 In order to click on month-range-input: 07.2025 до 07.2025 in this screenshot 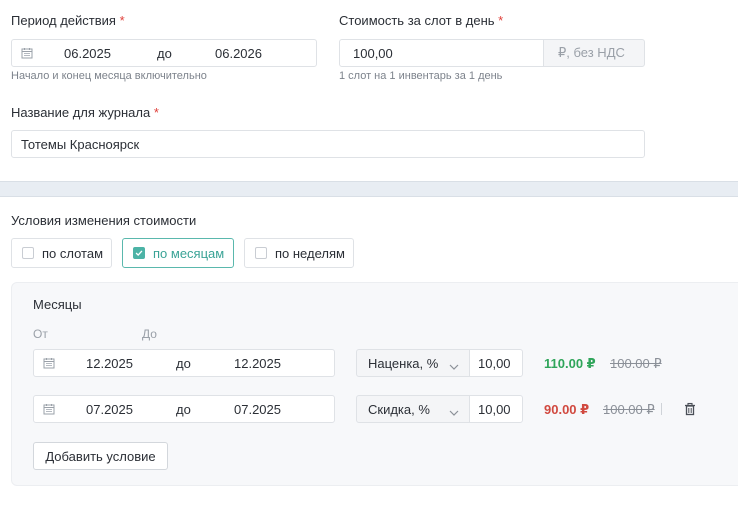, I will do `click(184, 409)`.